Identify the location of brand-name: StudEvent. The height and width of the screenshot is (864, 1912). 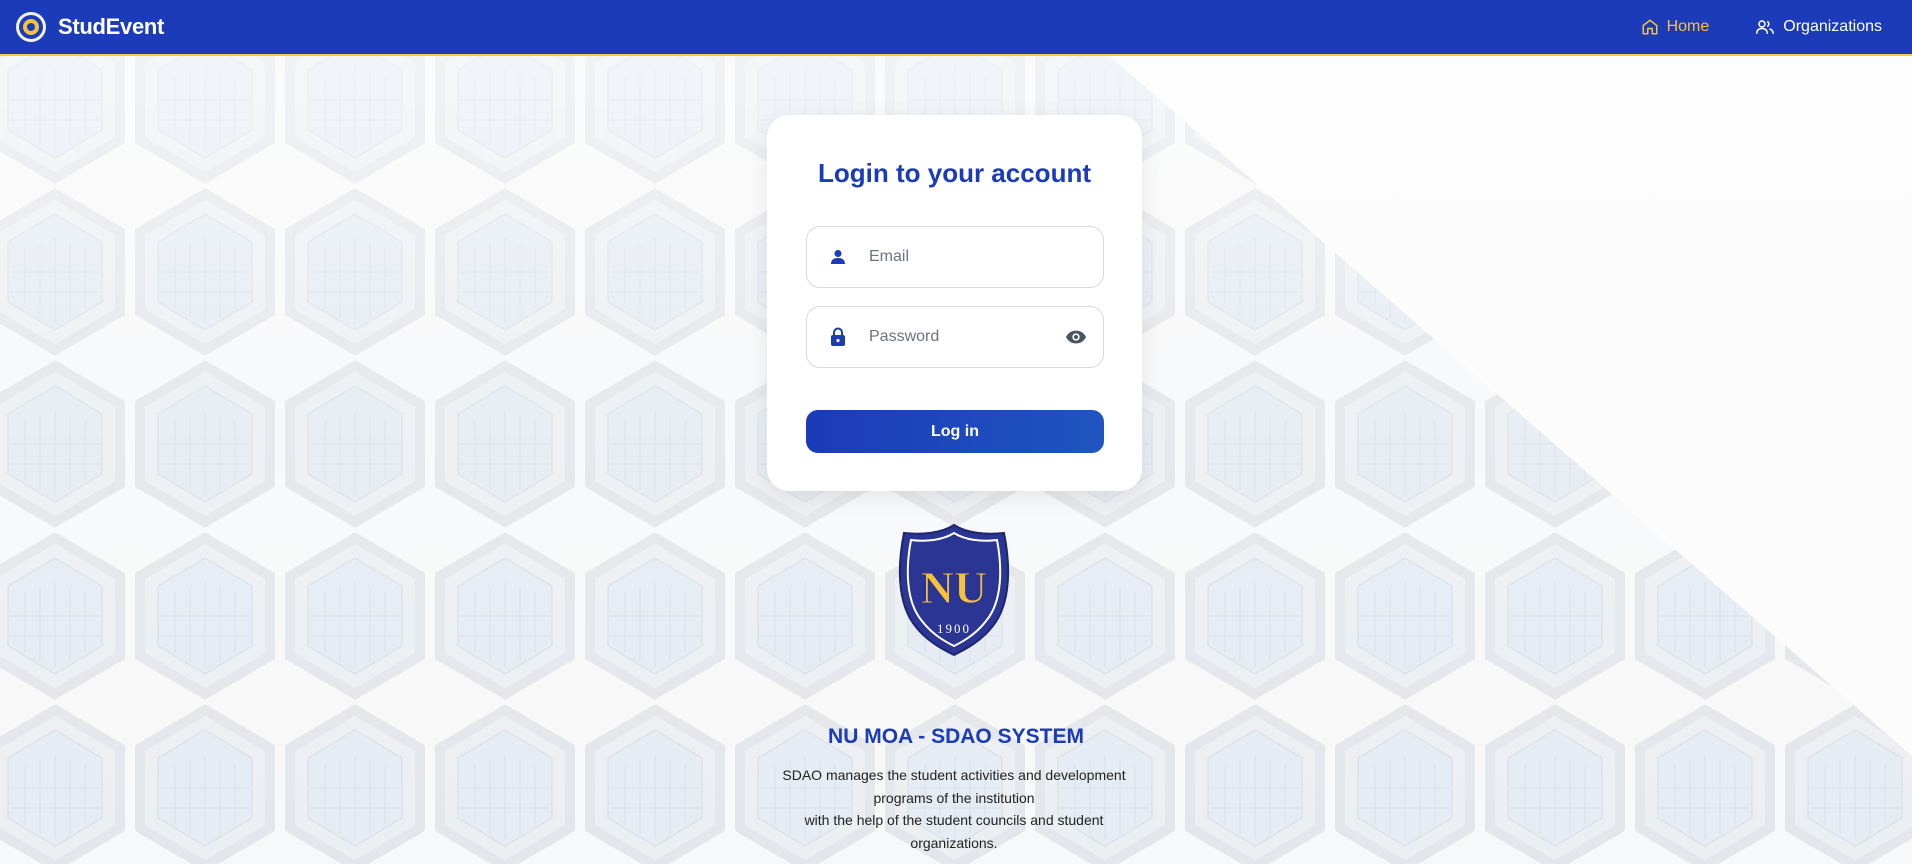
(111, 26).